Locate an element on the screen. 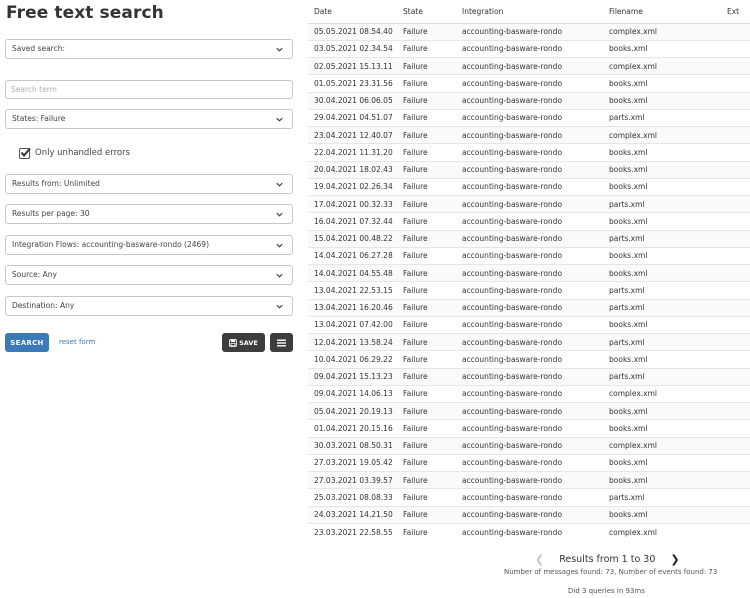 This screenshot has height=598, width=750. cell-date: 27.03.2021 03.39.57 is located at coordinates (352, 479).